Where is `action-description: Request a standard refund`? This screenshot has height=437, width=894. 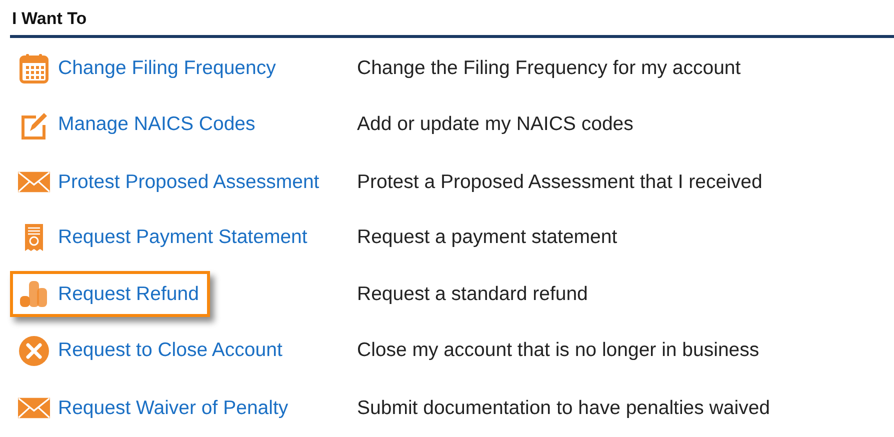
action-description: Request a standard refund is located at coordinates (473, 294).